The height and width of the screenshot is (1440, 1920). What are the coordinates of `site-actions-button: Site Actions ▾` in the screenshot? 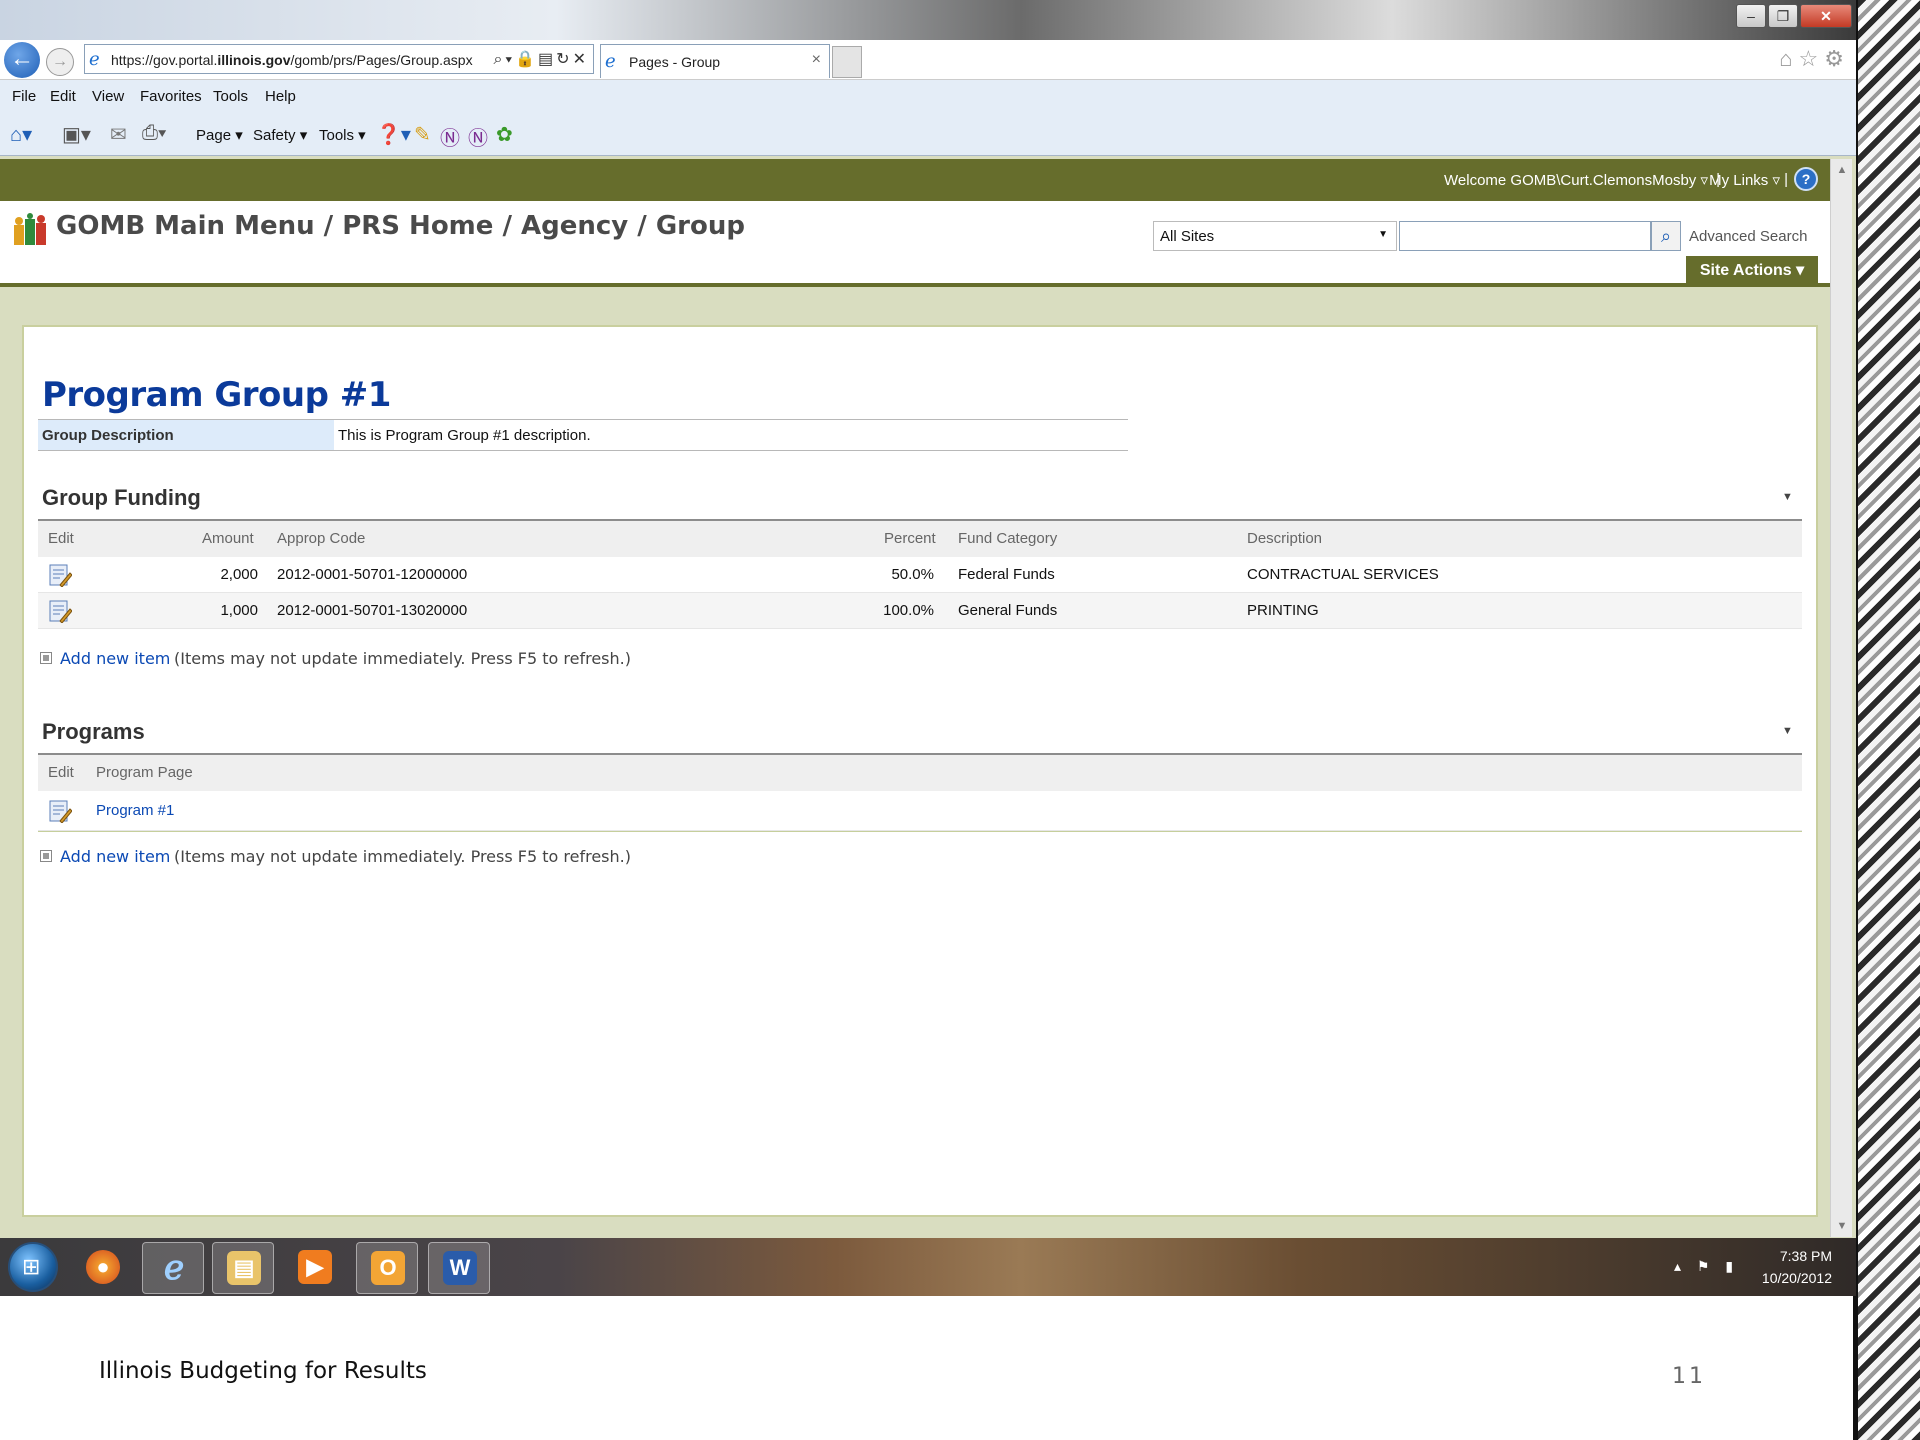 It's located at (1752, 271).